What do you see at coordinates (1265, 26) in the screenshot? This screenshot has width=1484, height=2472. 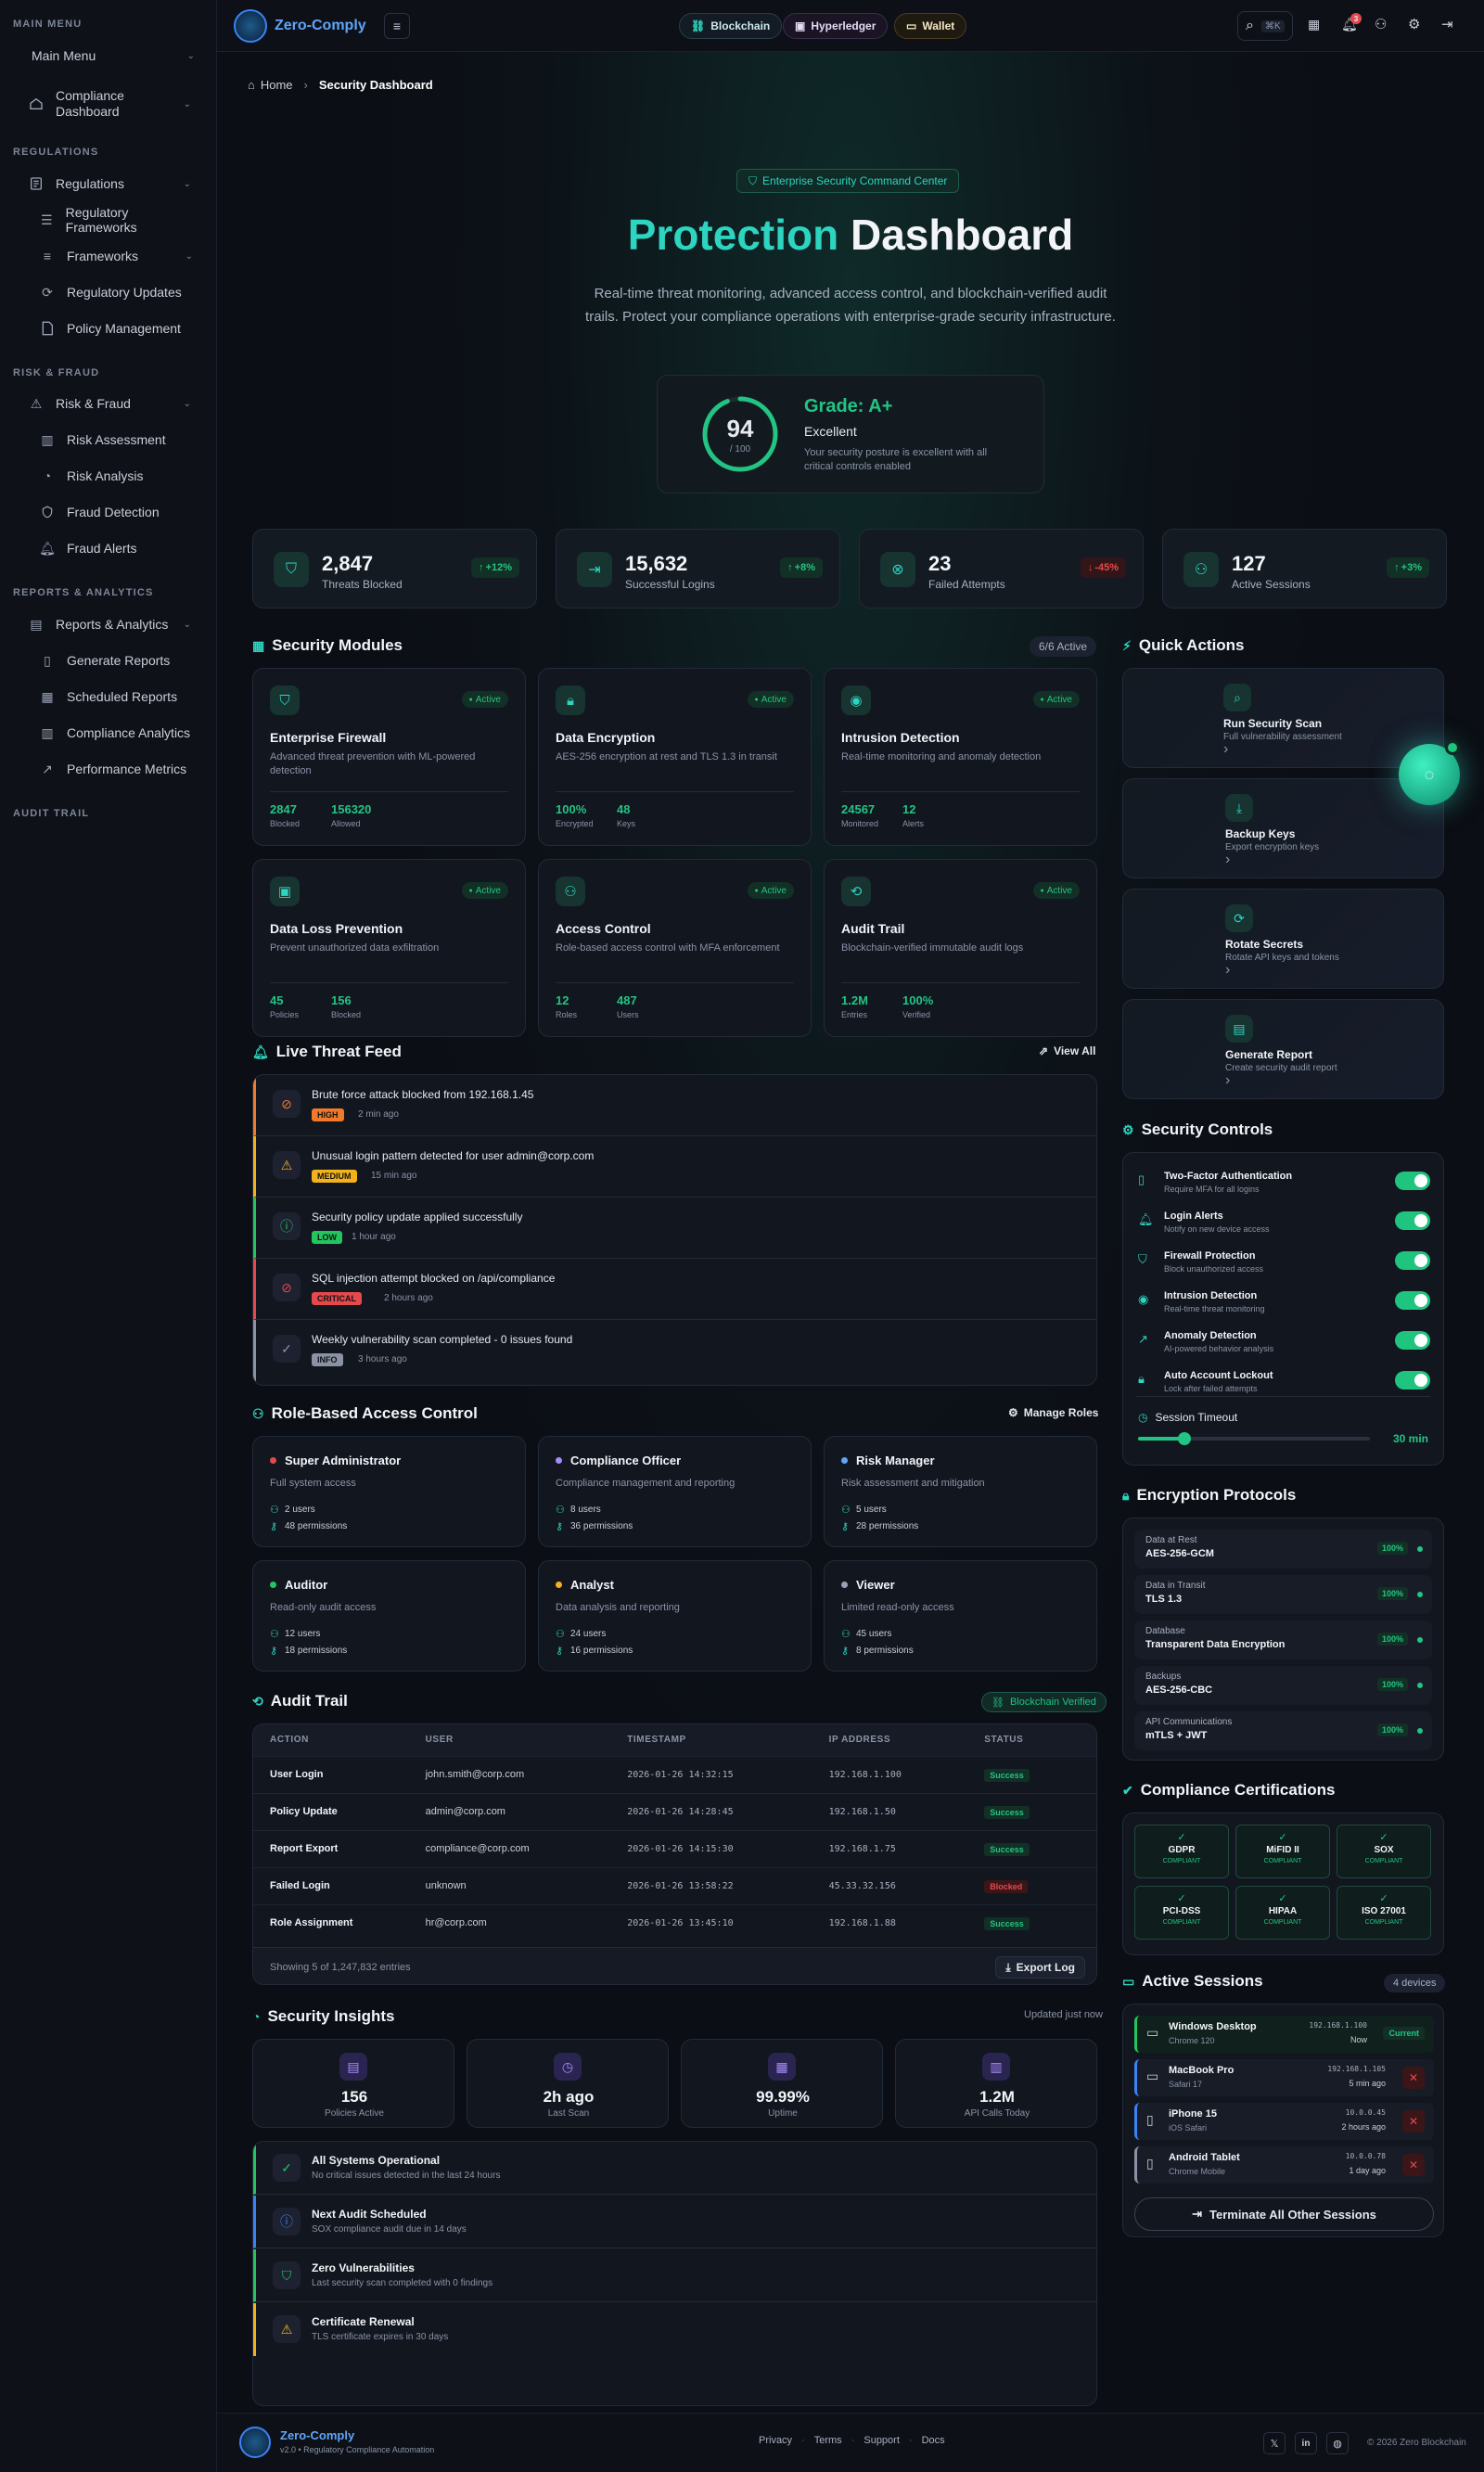 I see `search-button: ⌕ ⌘K` at bounding box center [1265, 26].